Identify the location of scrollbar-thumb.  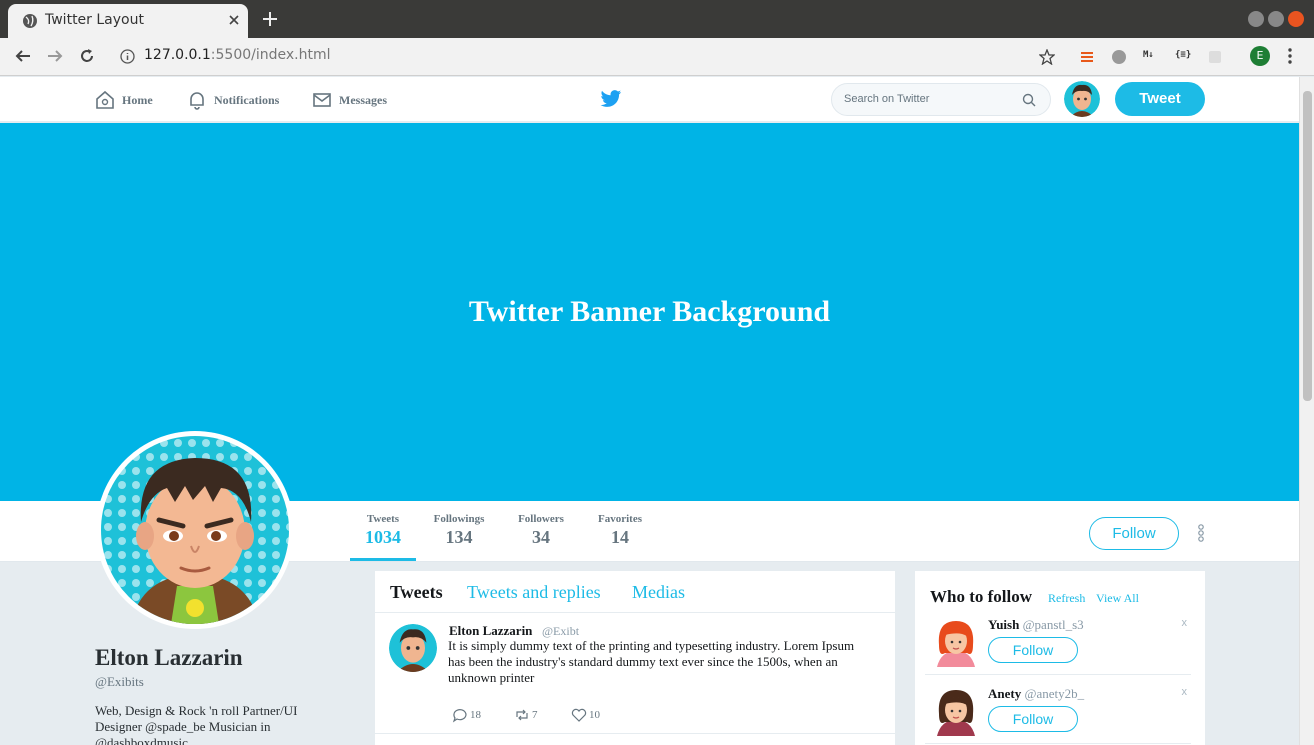
(1307, 246).